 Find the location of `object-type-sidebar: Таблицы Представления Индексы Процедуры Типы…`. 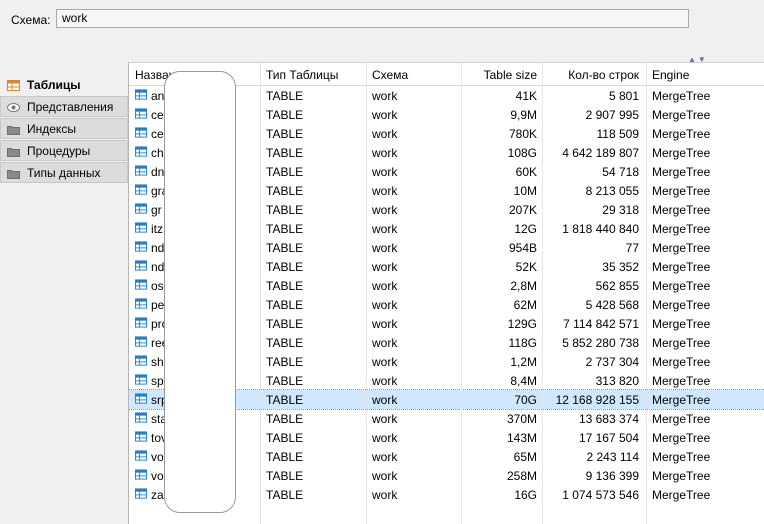

object-type-sidebar: Таблицы Представления Индексы Процедуры Типы… is located at coordinates (64, 129).